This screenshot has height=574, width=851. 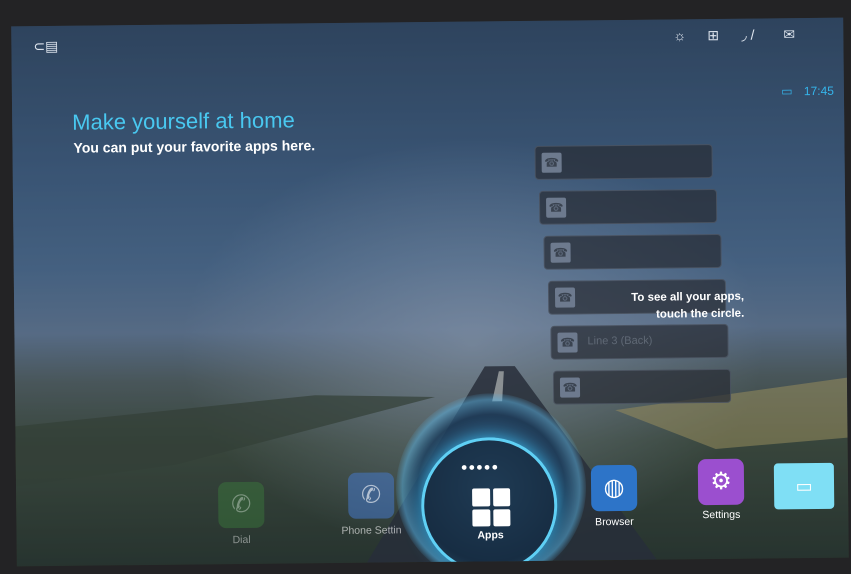 What do you see at coordinates (183, 121) in the screenshot?
I see `welcome-title: Make yourself at home` at bounding box center [183, 121].